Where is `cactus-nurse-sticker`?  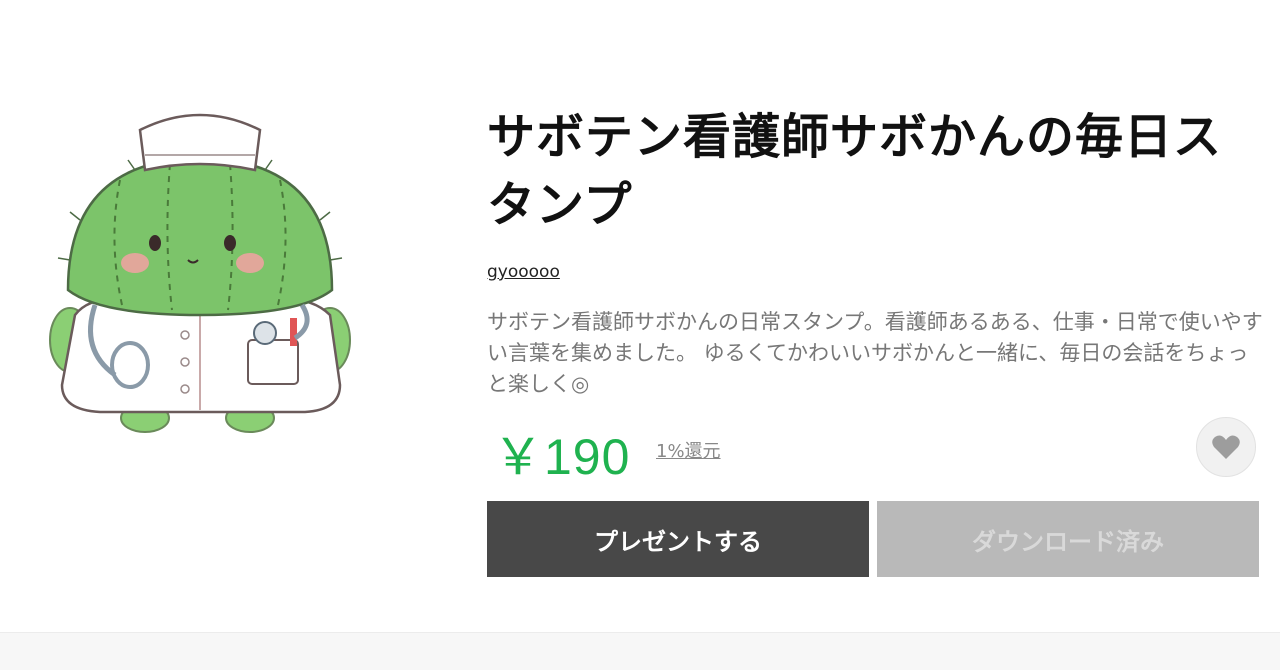
cactus-nurse-sticker is located at coordinates (200, 273).